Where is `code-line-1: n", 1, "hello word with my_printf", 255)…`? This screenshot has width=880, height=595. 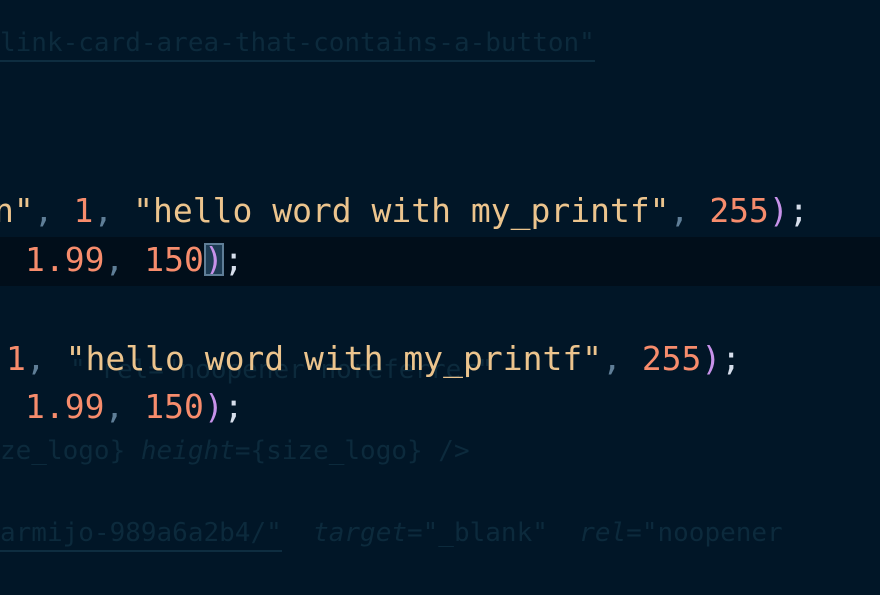 code-line-1: n", 1, "hello word with my_printf", 255)… is located at coordinates (404, 210).